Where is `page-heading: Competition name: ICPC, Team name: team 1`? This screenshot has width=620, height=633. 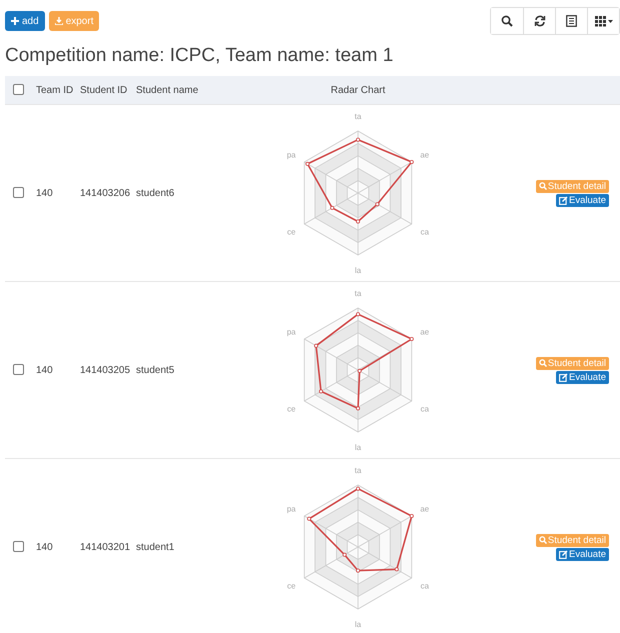 page-heading: Competition name: ICPC, Team name: team 1 is located at coordinates (199, 56).